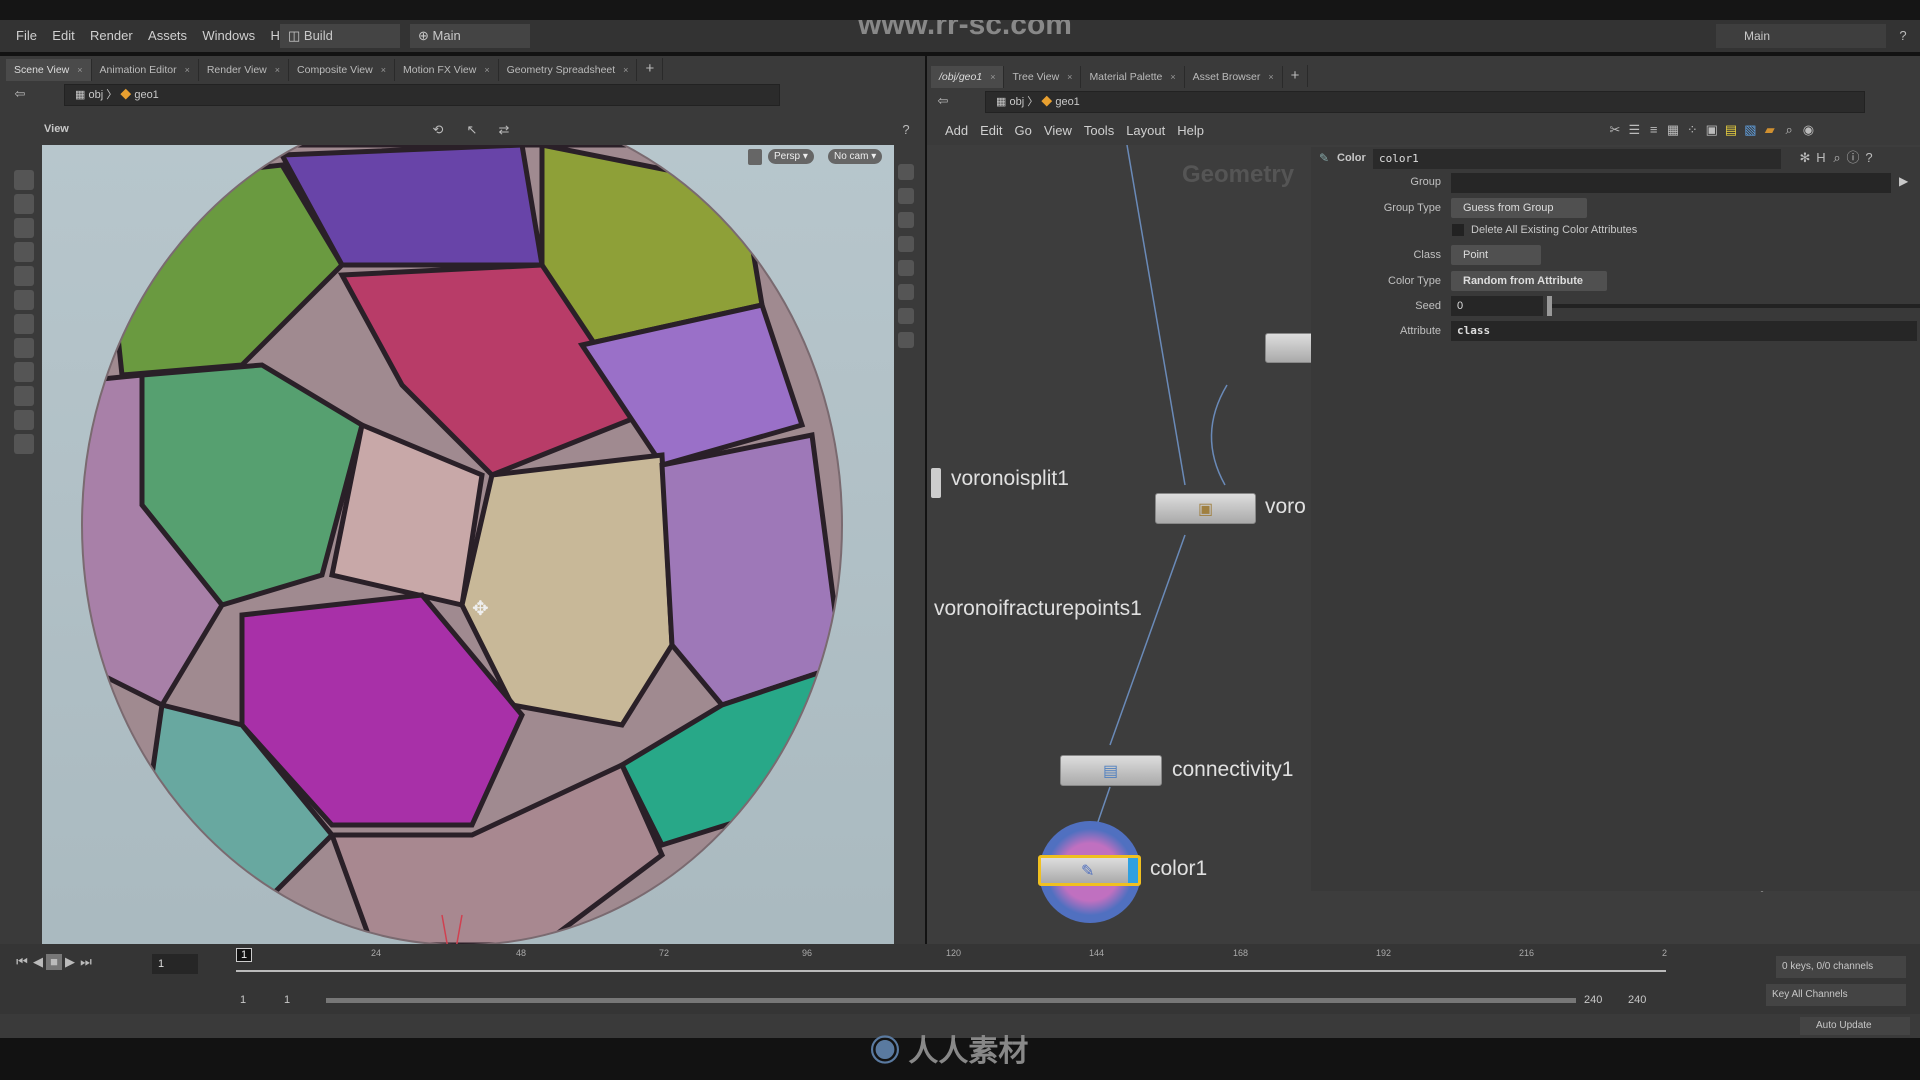  Describe the element at coordinates (1712, 130) in the screenshot. I see `network-box-icon: ▣` at that location.